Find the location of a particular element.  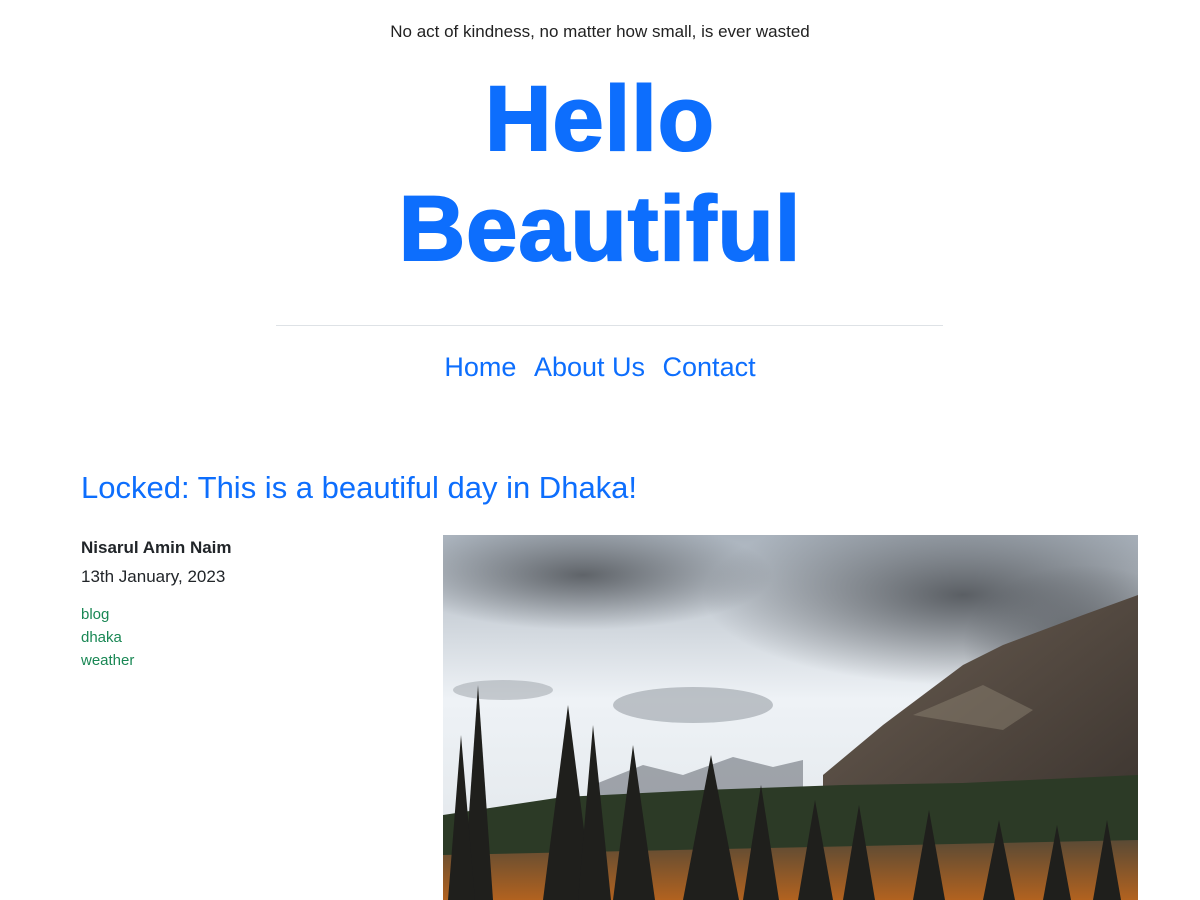

post-date: 13th January, 2023 is located at coordinates (153, 576).